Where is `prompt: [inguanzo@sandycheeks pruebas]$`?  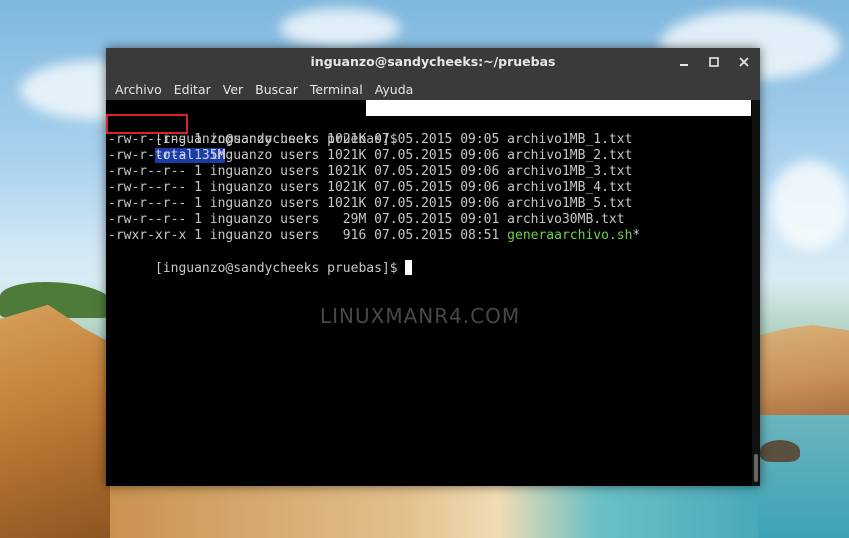
prompt: [inguanzo@sandycheeks pruebas]$ is located at coordinates (280, 268).